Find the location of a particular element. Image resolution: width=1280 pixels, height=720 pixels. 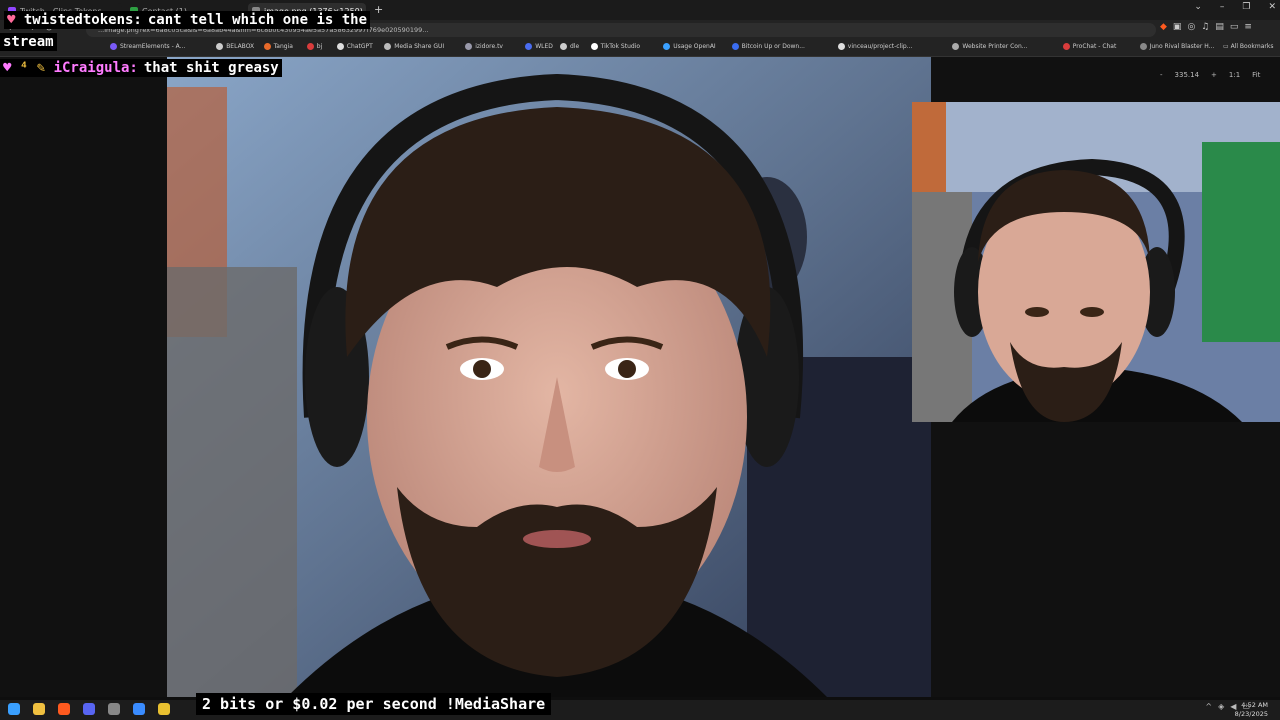

brave-shield-icon: ◆ is located at coordinates (1163, 27).